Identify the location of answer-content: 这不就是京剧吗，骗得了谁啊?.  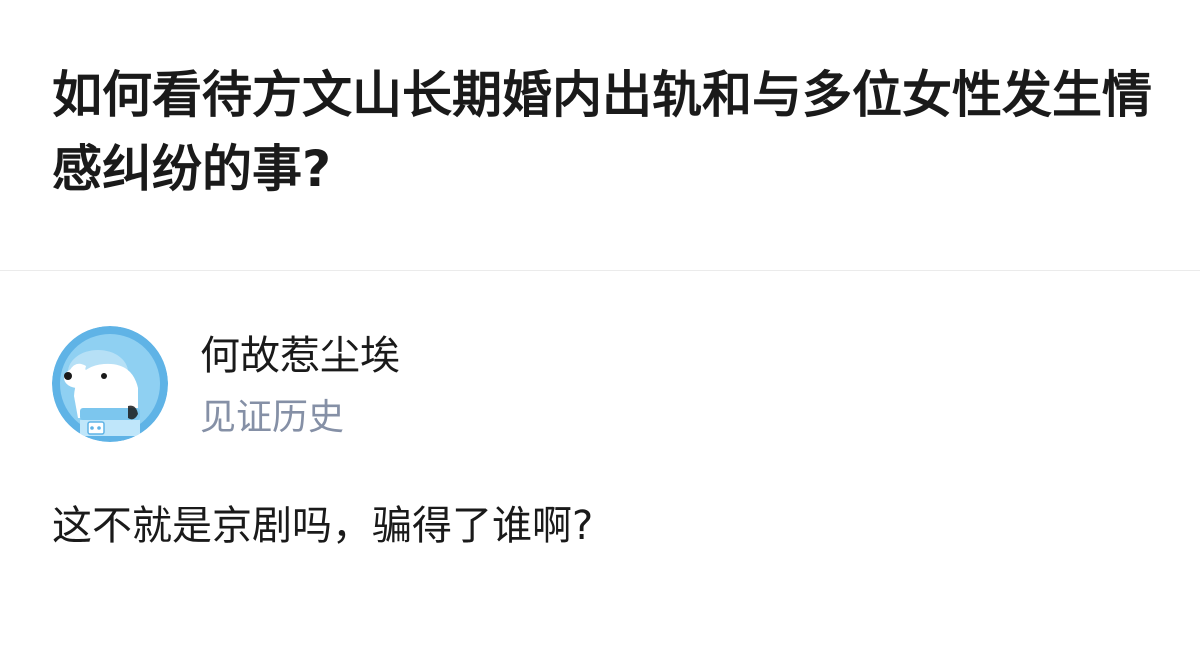
(323, 526).